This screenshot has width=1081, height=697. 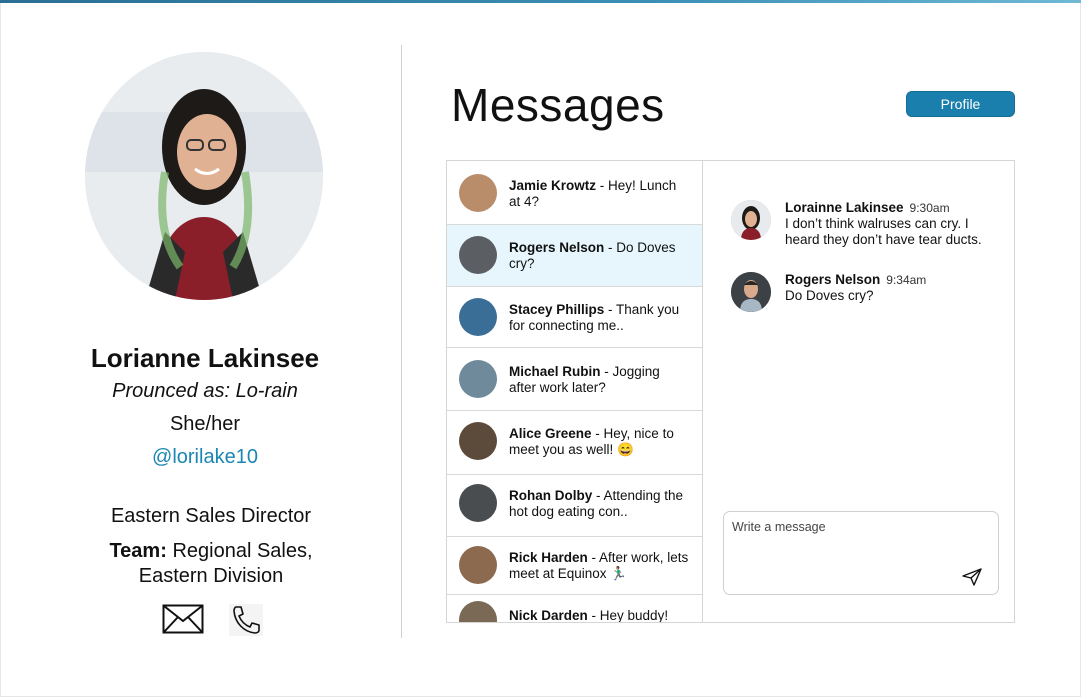 I want to click on column-divider, so click(x=401, y=341).